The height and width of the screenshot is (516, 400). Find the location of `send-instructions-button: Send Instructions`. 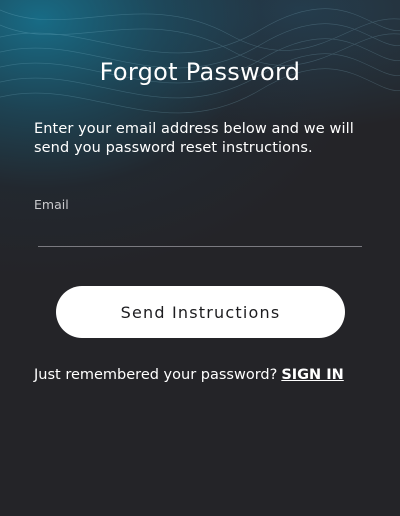

send-instructions-button: Send Instructions is located at coordinates (200, 312).